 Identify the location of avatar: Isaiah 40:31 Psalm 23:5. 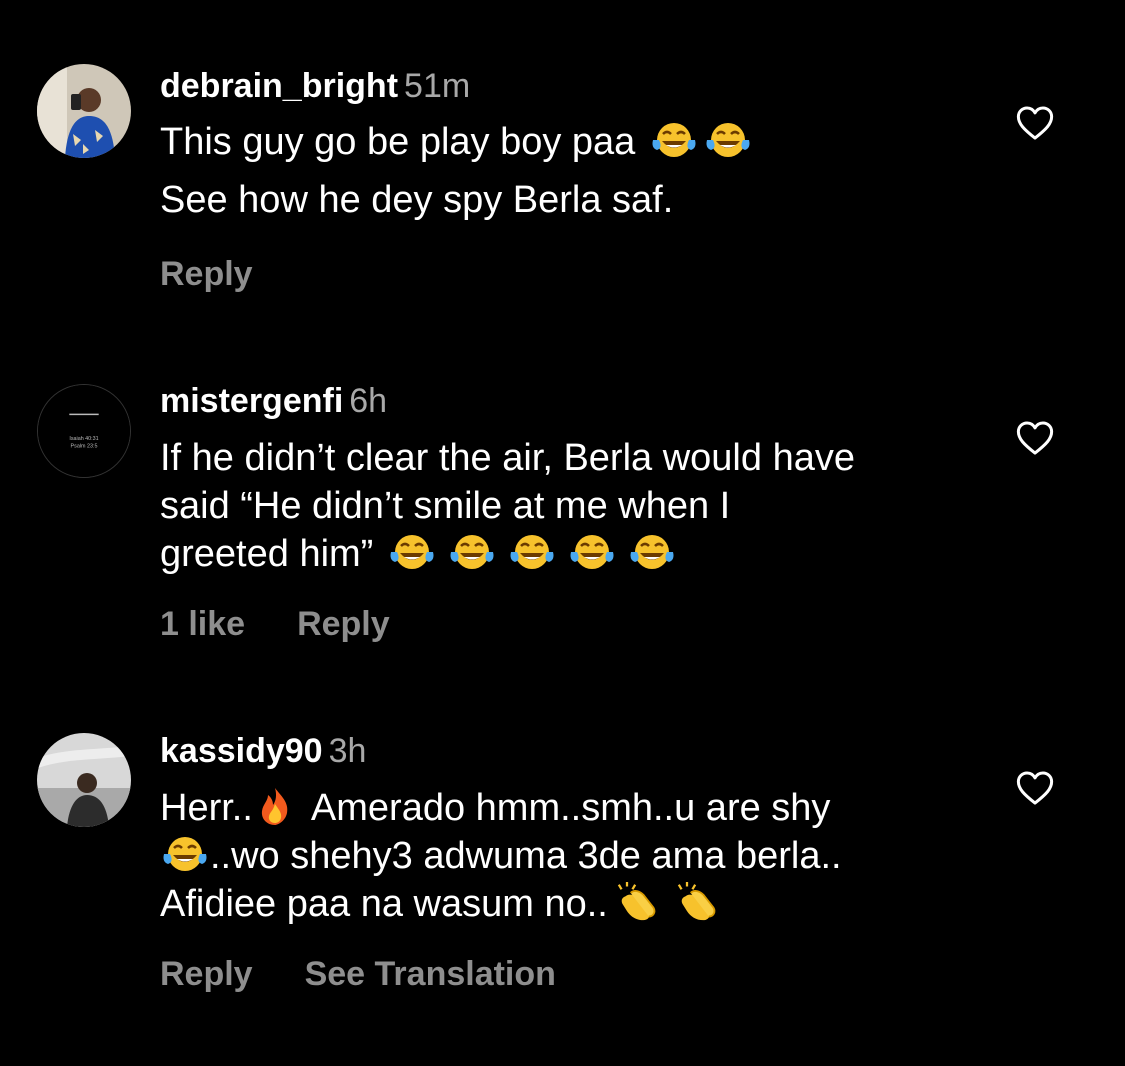
(84, 431).